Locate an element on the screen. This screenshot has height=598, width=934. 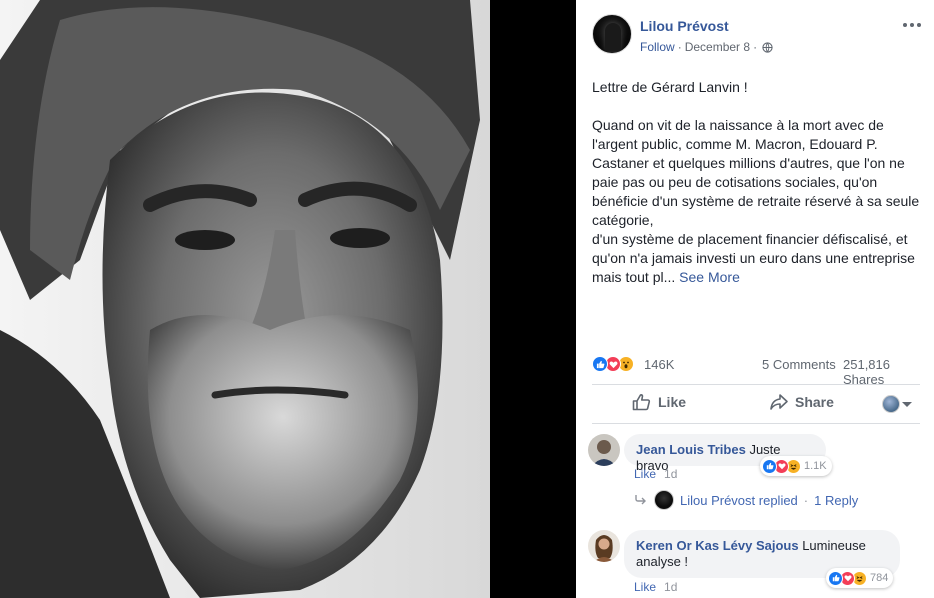
see-more-link: See More is located at coordinates (709, 277).